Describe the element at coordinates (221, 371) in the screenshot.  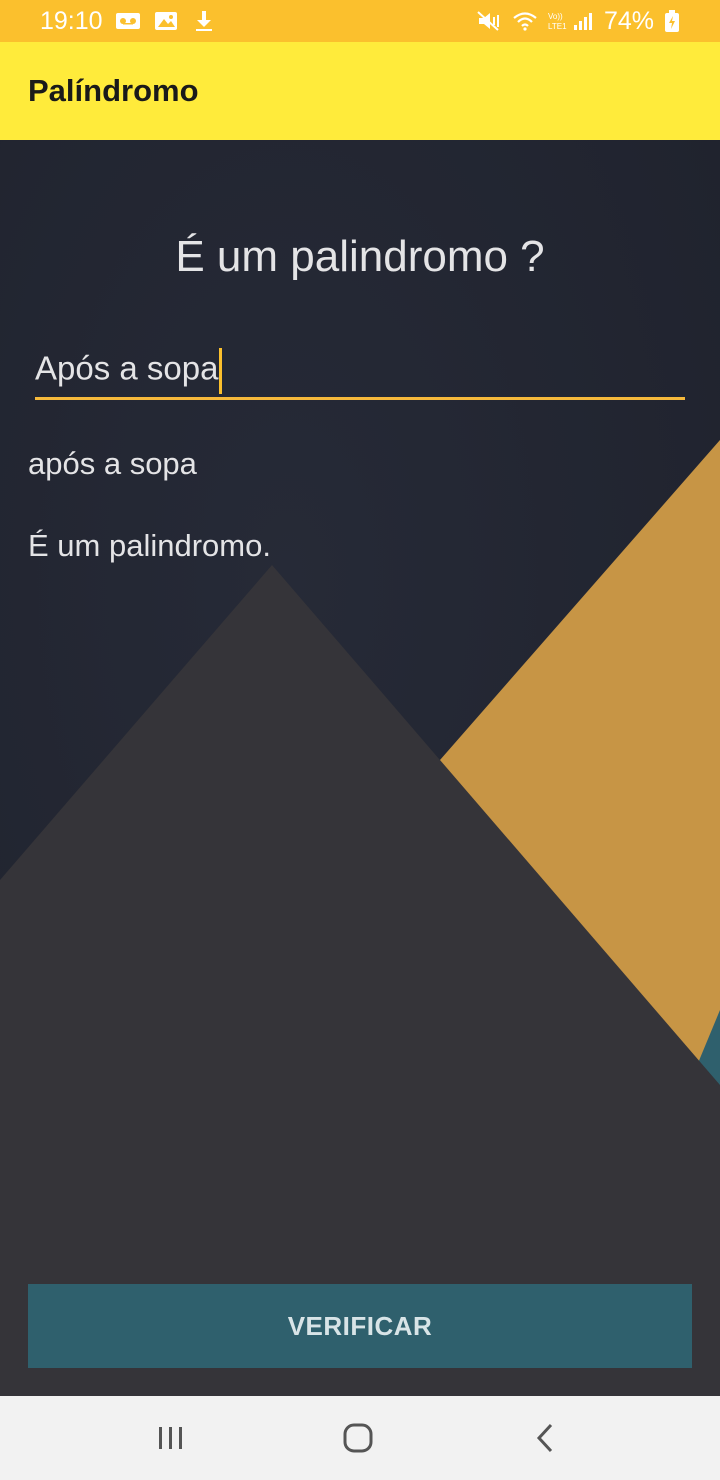
I see `text-caret` at that location.